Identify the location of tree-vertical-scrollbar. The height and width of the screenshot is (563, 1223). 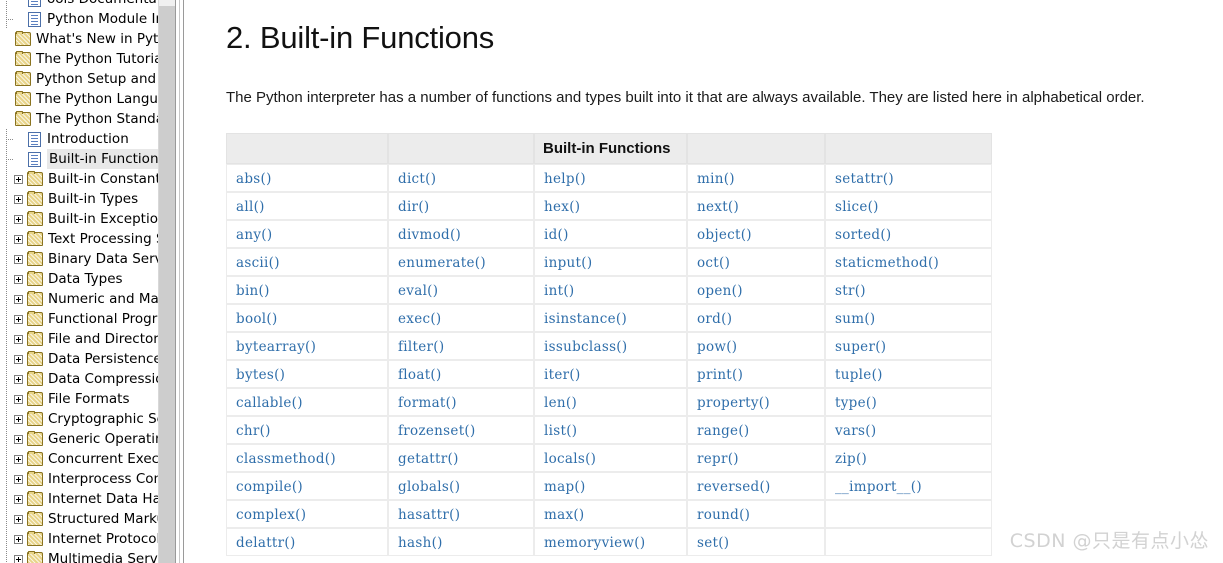
(166, 281).